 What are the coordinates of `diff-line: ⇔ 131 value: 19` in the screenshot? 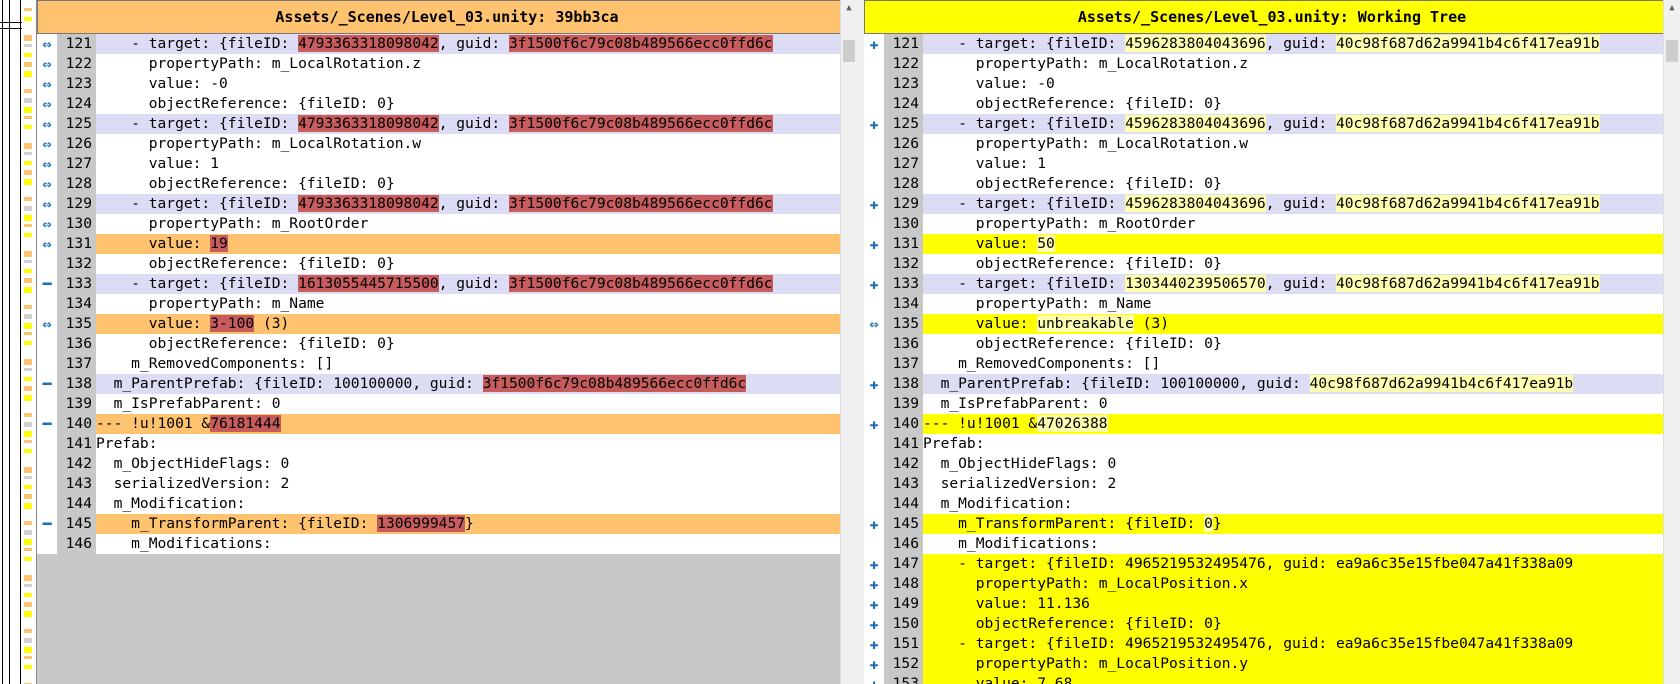 It's located at (447, 244).